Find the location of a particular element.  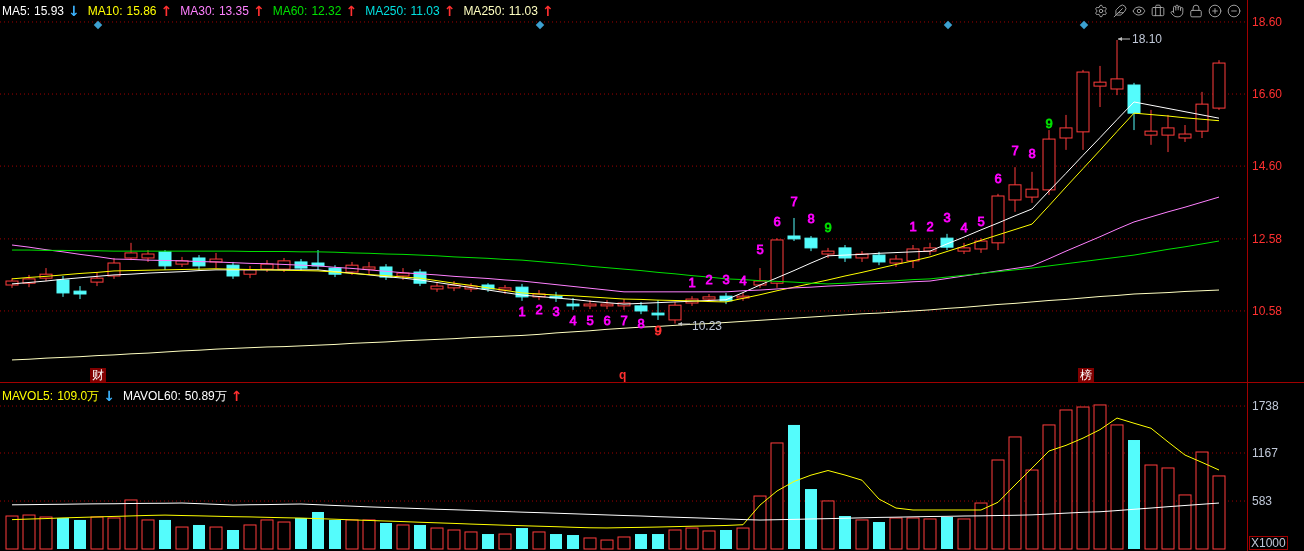

price-axis-label: 14.60 is located at coordinates (1267, 166).